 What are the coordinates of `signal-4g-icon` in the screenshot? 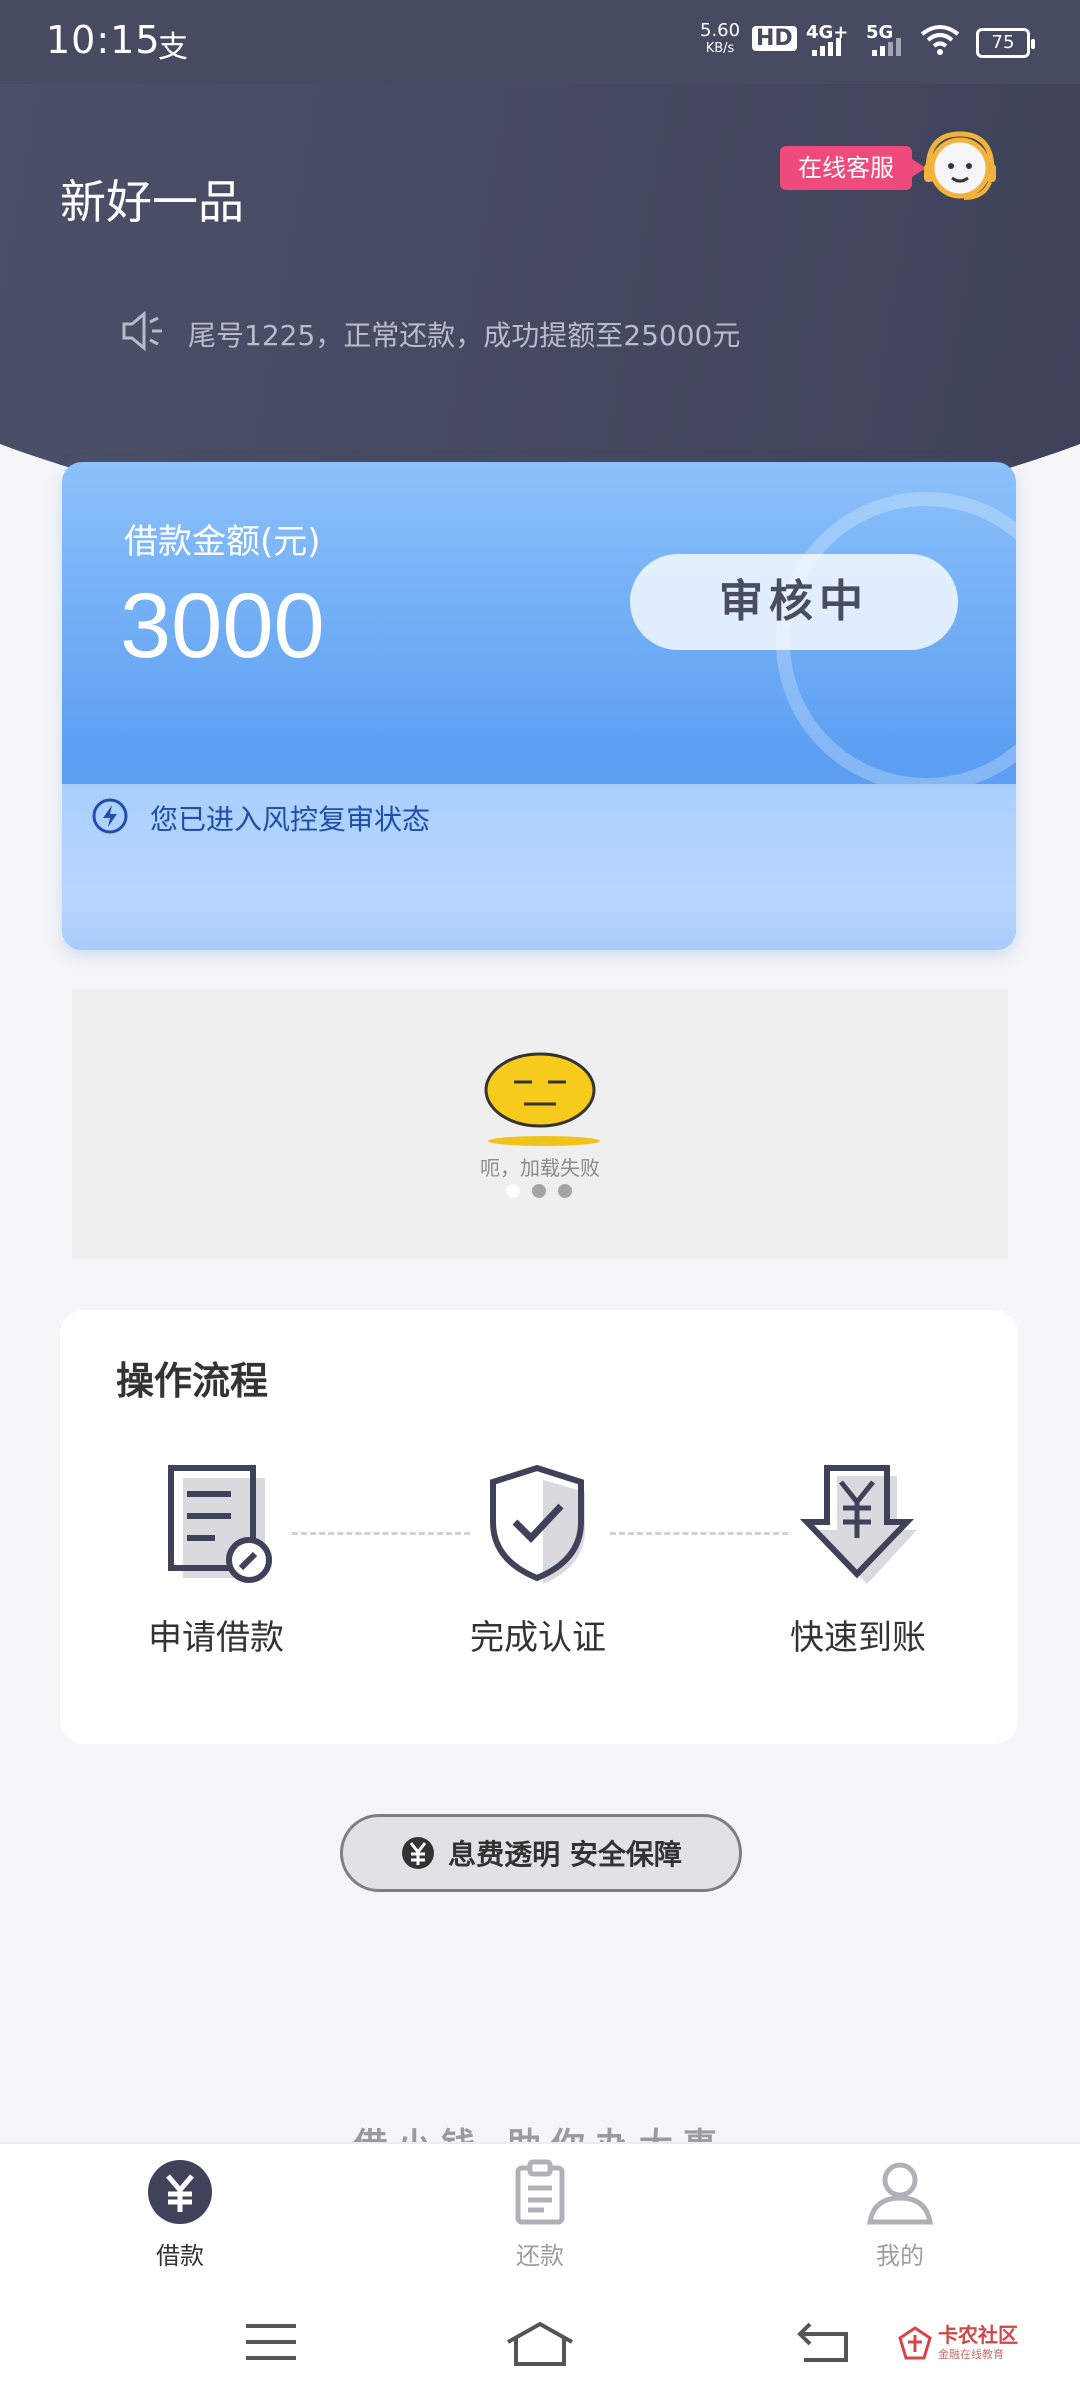 It's located at (826, 47).